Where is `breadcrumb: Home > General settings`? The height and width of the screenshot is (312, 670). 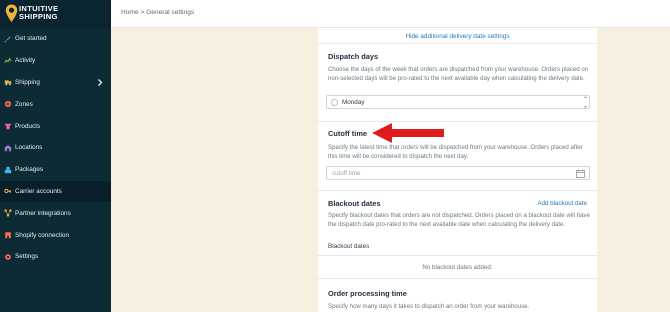 breadcrumb: Home > General settings is located at coordinates (157, 12).